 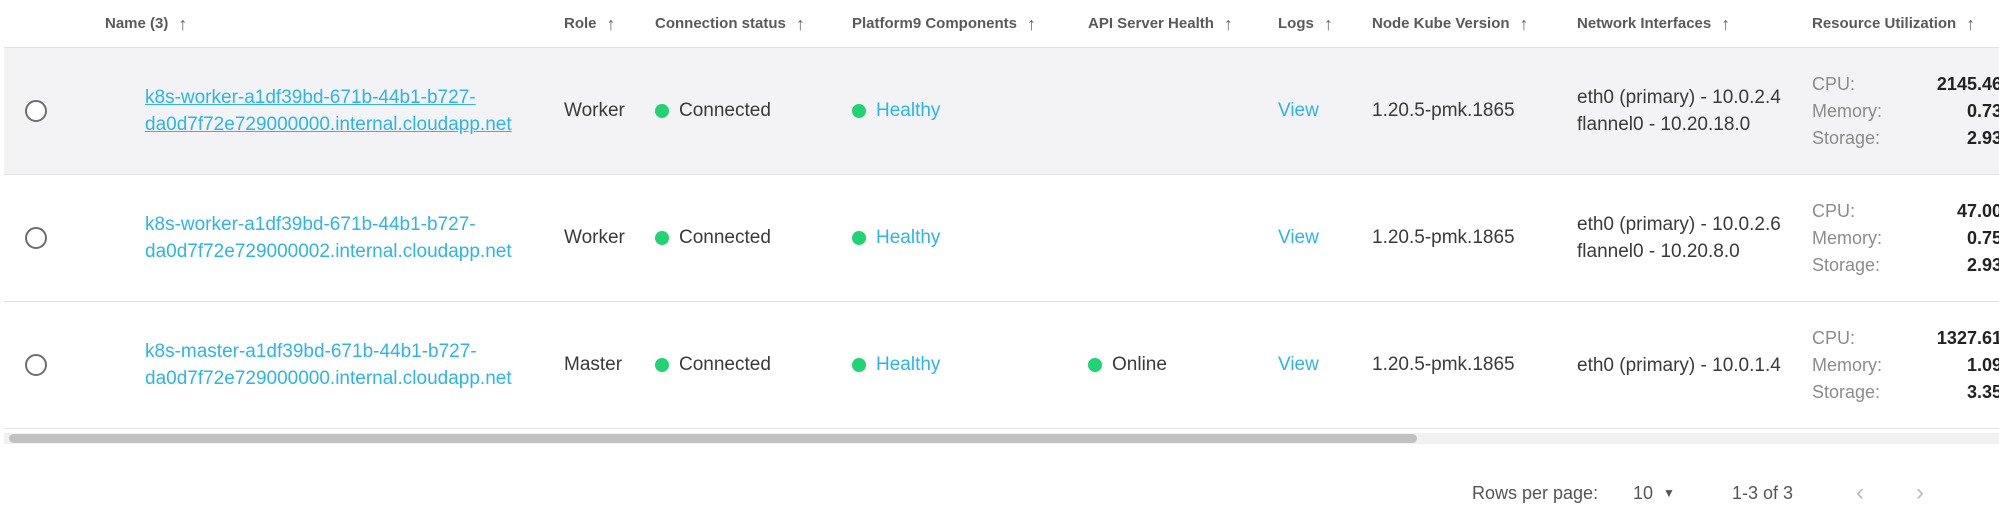 I want to click on column-label: Platform9 Components, so click(x=935, y=23).